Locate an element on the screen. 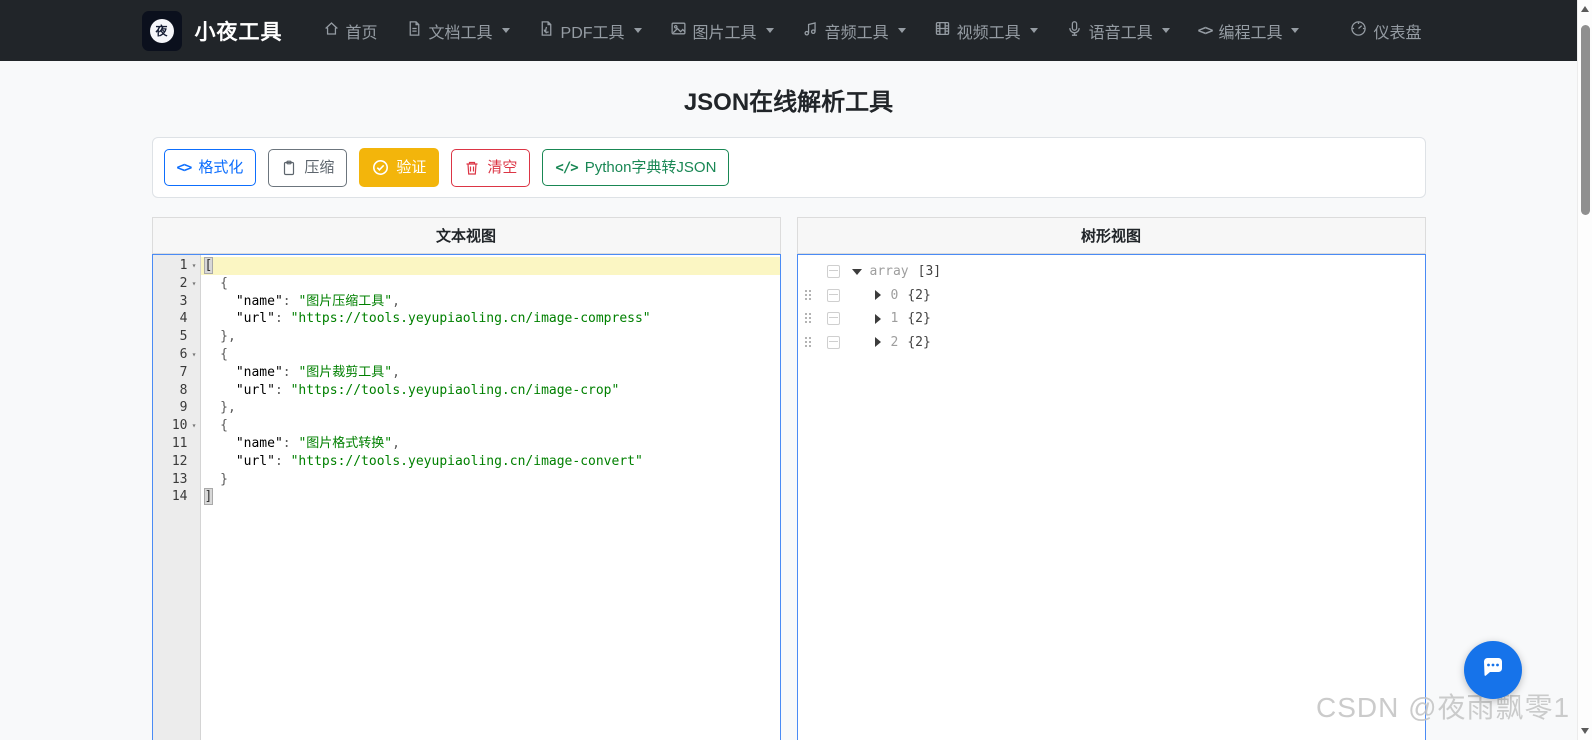  mic-icon is located at coordinates (1074, 31).